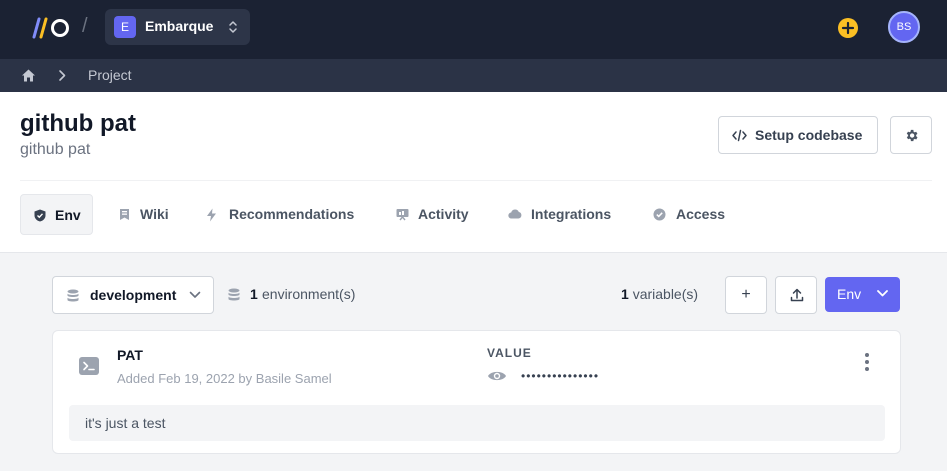 The image size is (947, 471). Describe the element at coordinates (867, 363) in the screenshot. I see `kebab-menu-icon` at that location.